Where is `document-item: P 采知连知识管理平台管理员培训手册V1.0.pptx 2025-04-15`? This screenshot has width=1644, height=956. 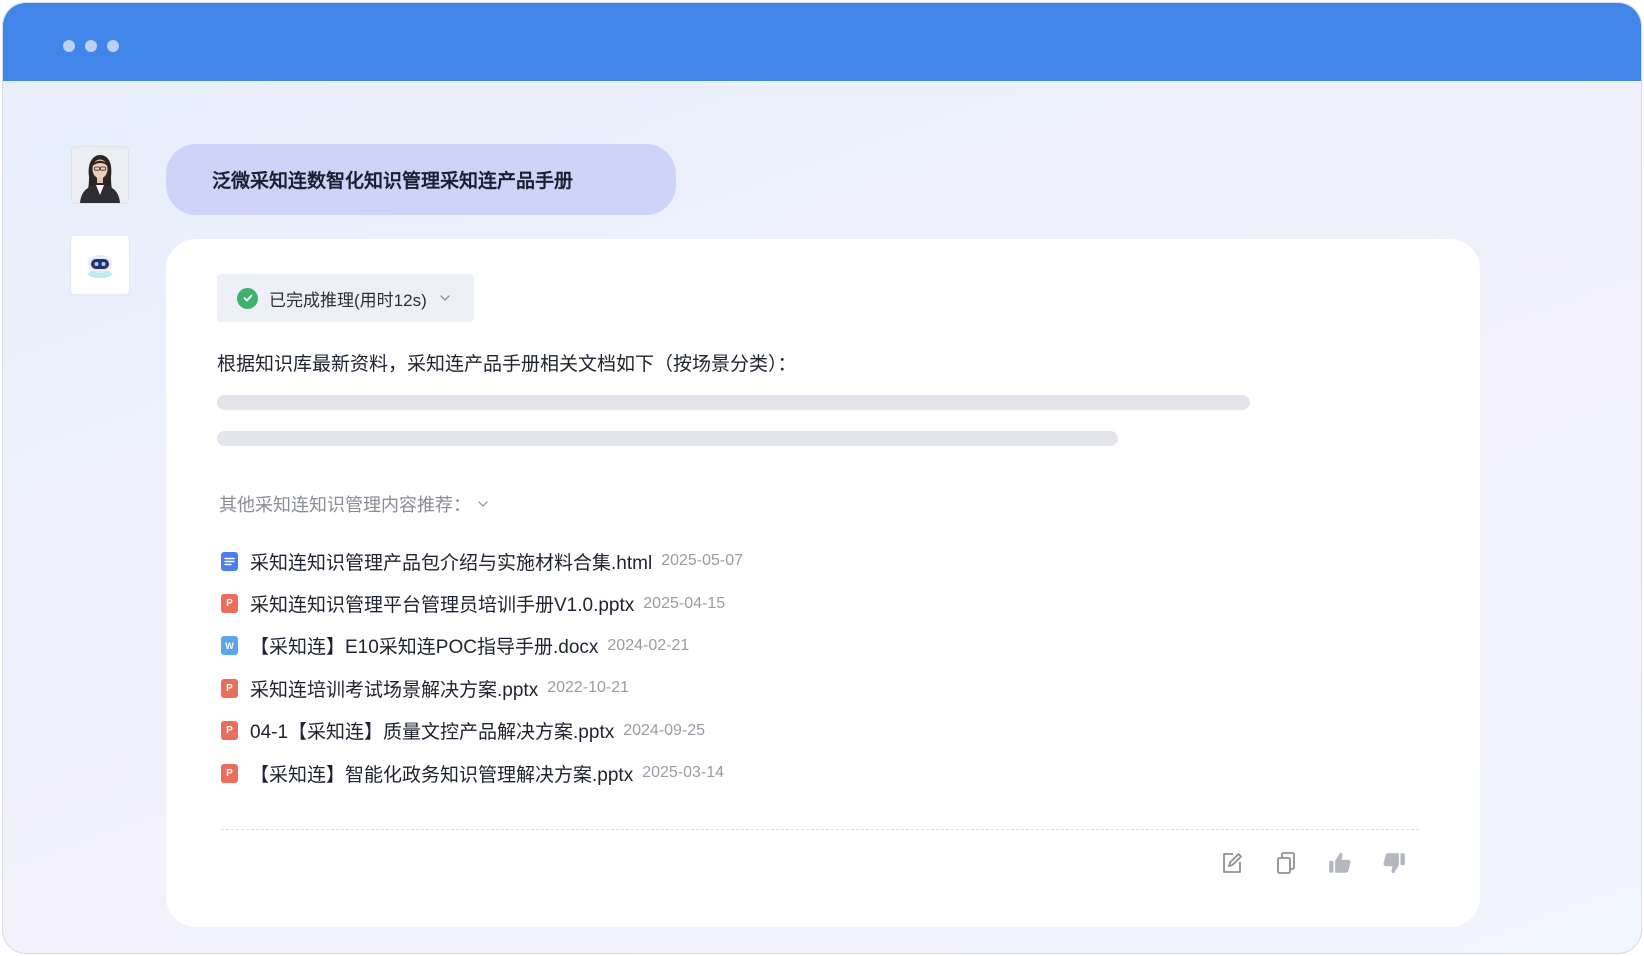
document-item: P 采知连知识管理平台管理员培训手册V1.0.pptx 2025-04-15 is located at coordinates (482, 603).